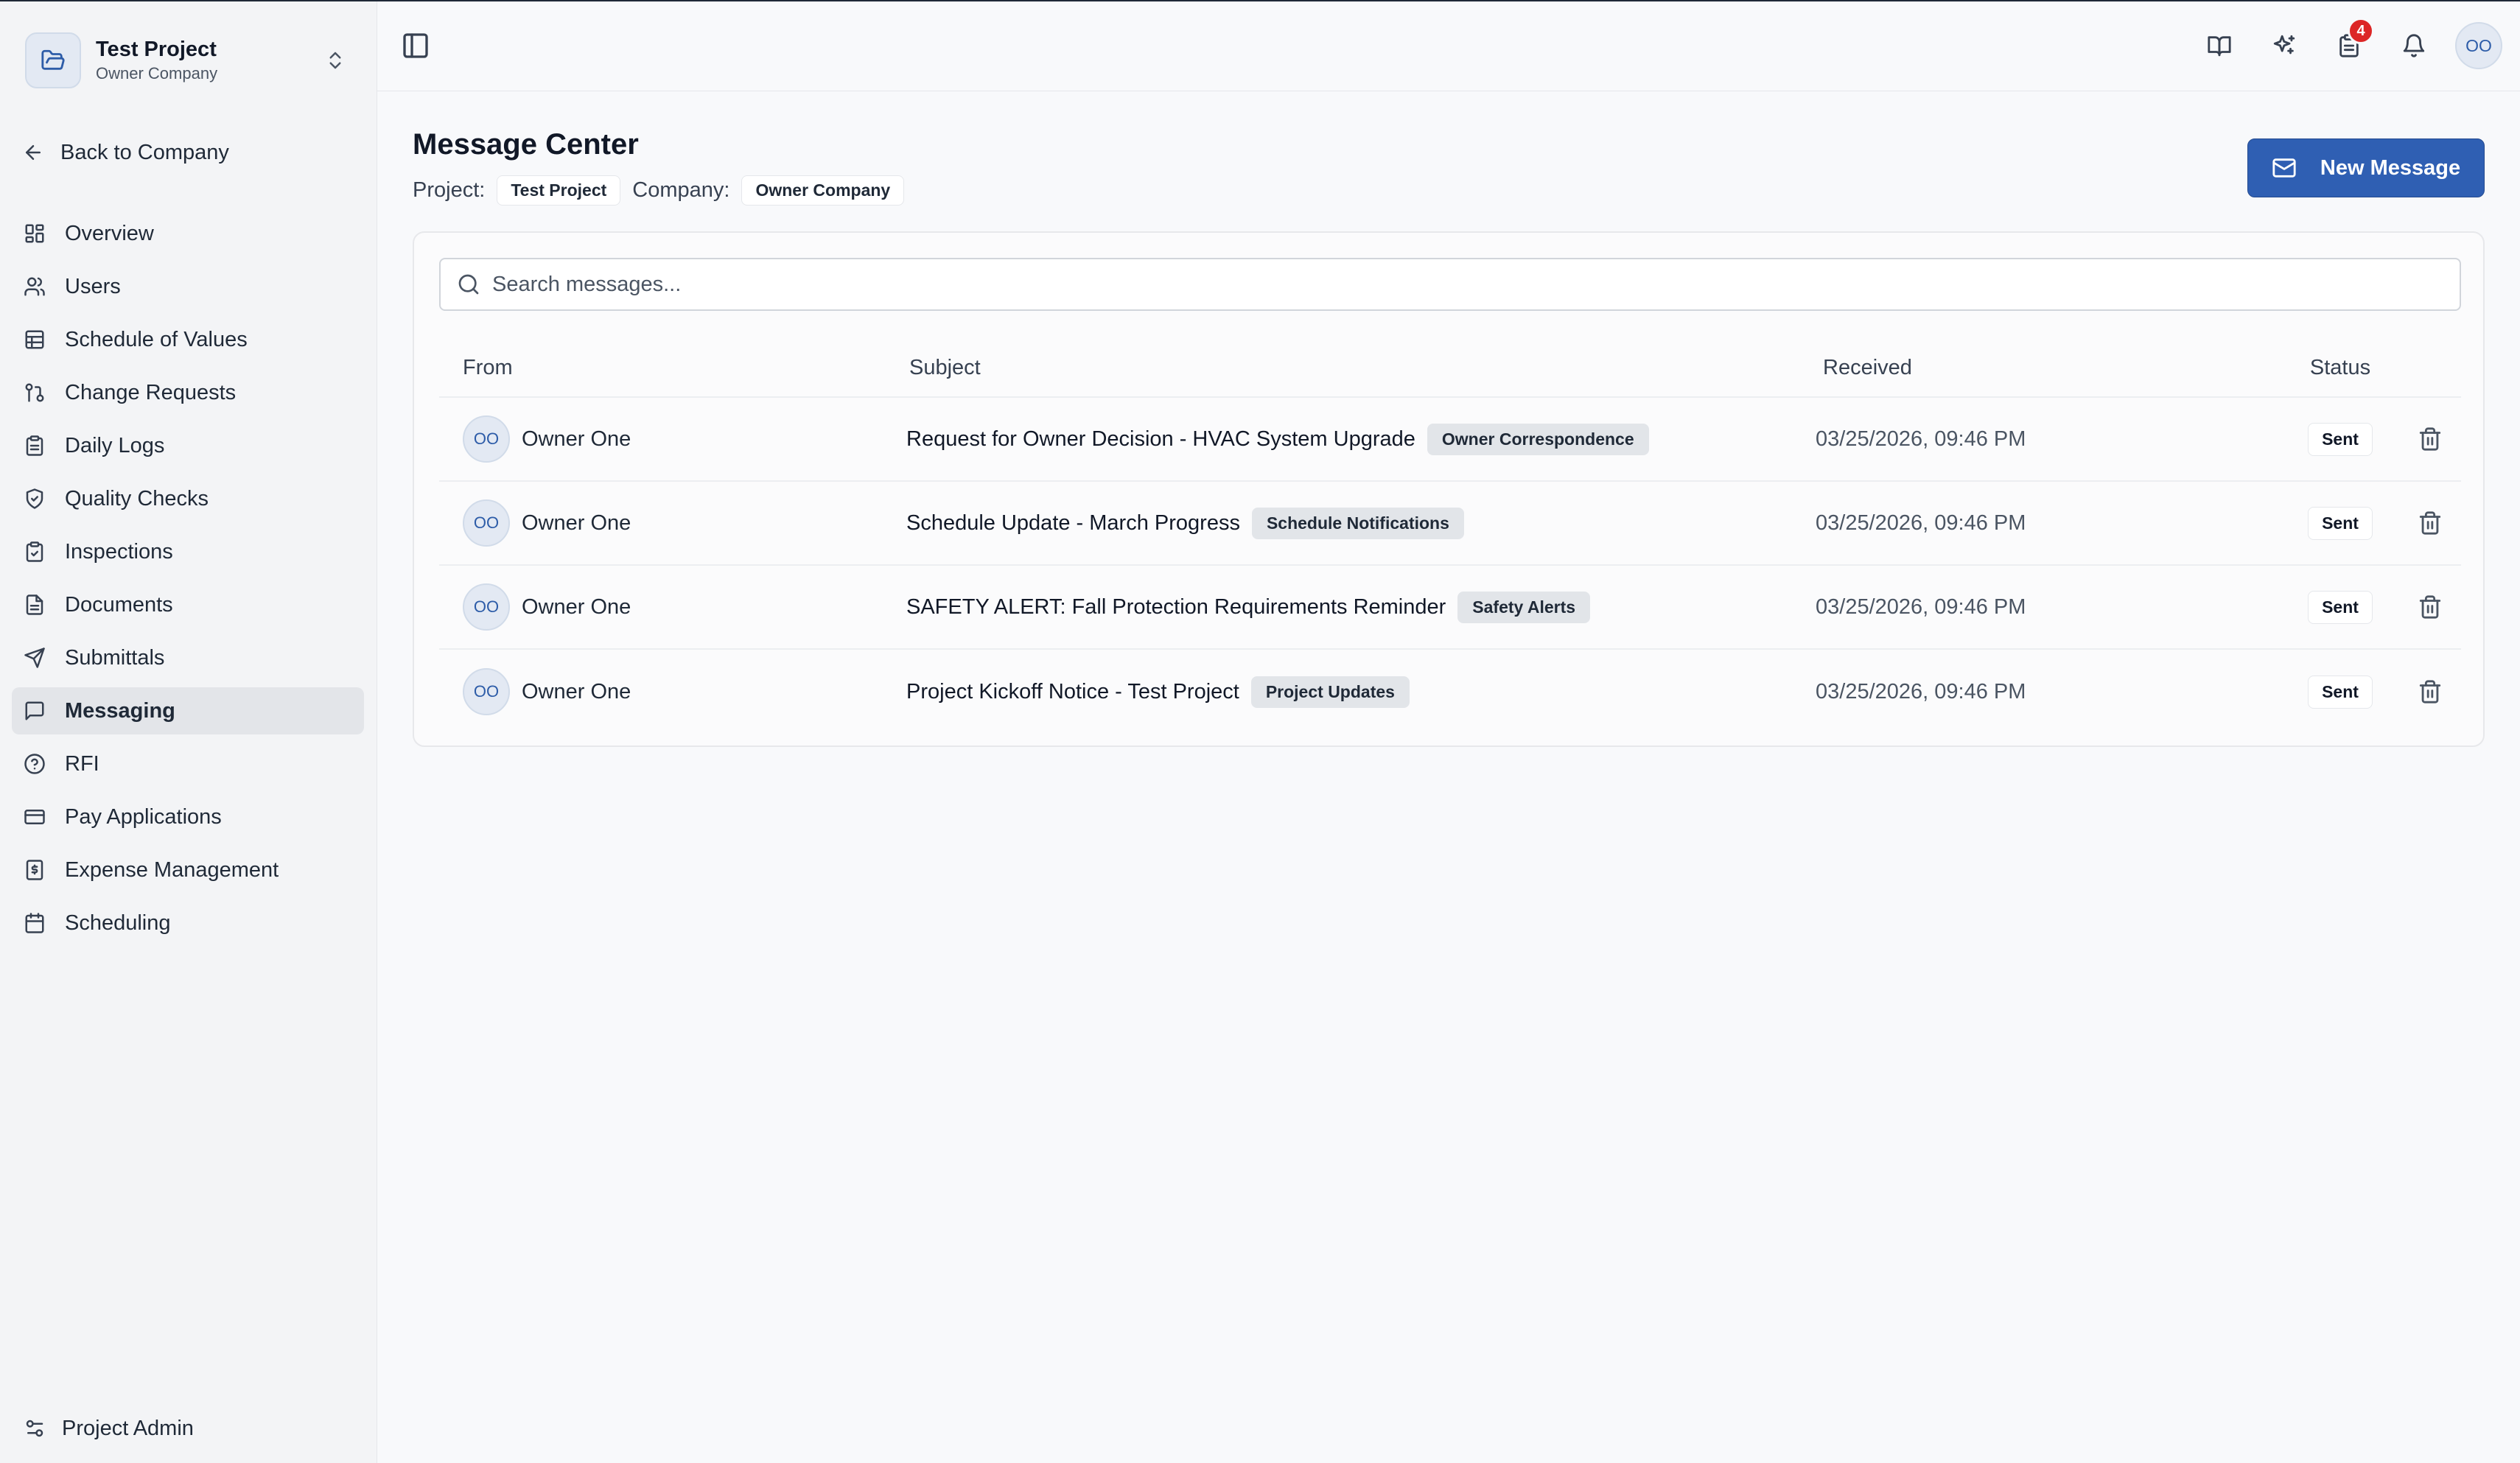 The image size is (2520, 1463). I want to click on message-icon, so click(35, 711).